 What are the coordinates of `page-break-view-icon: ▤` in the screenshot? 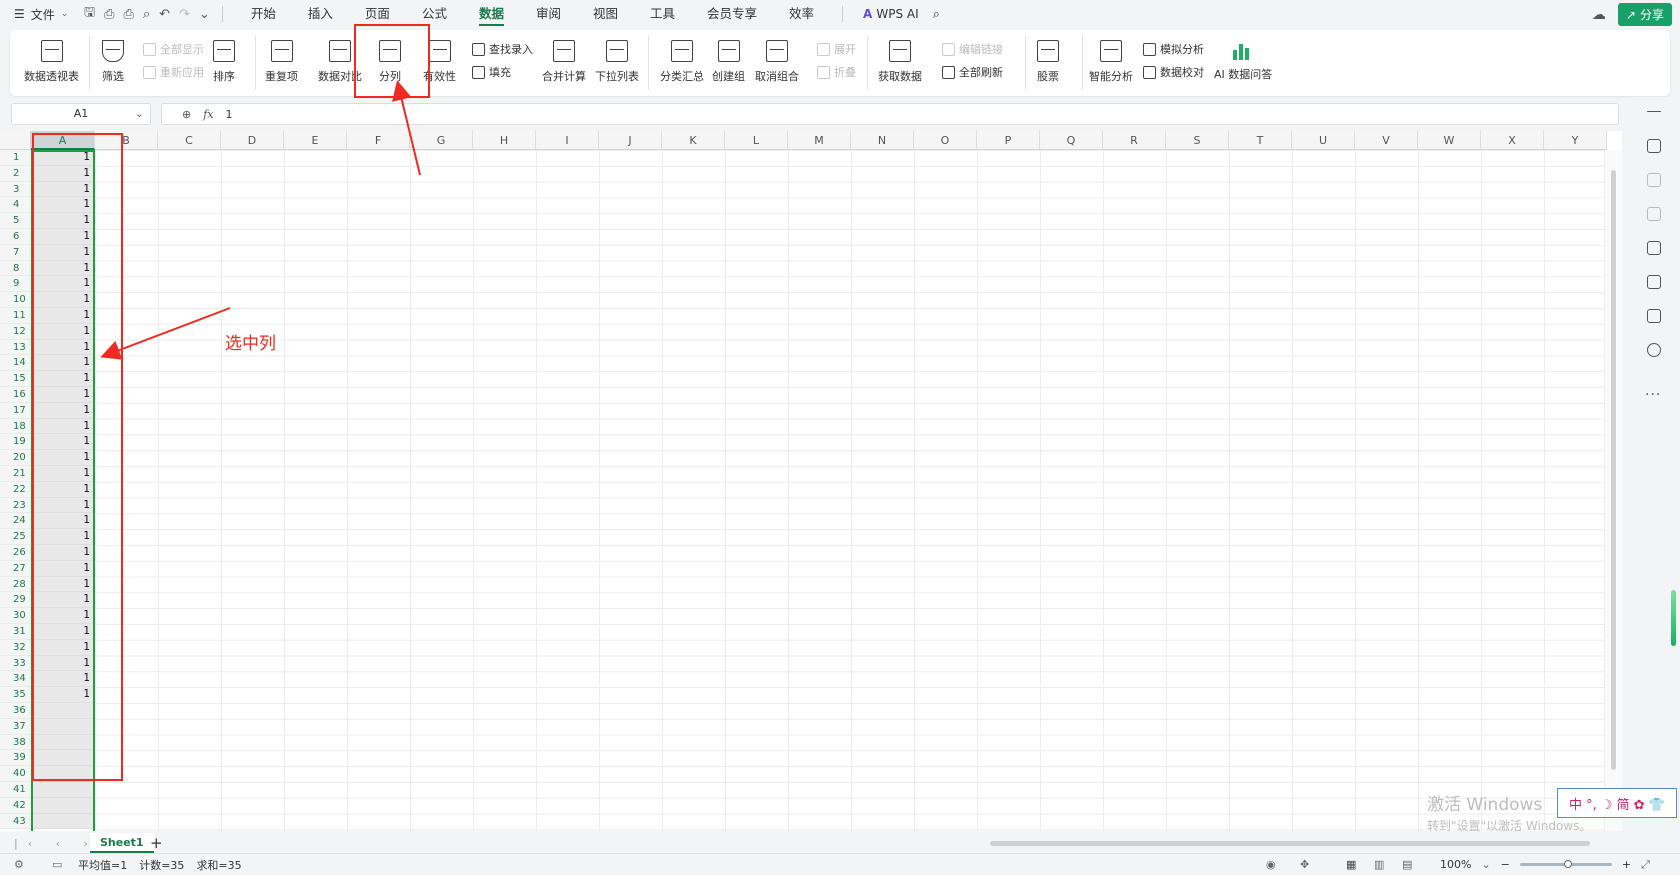 It's located at (1407, 864).